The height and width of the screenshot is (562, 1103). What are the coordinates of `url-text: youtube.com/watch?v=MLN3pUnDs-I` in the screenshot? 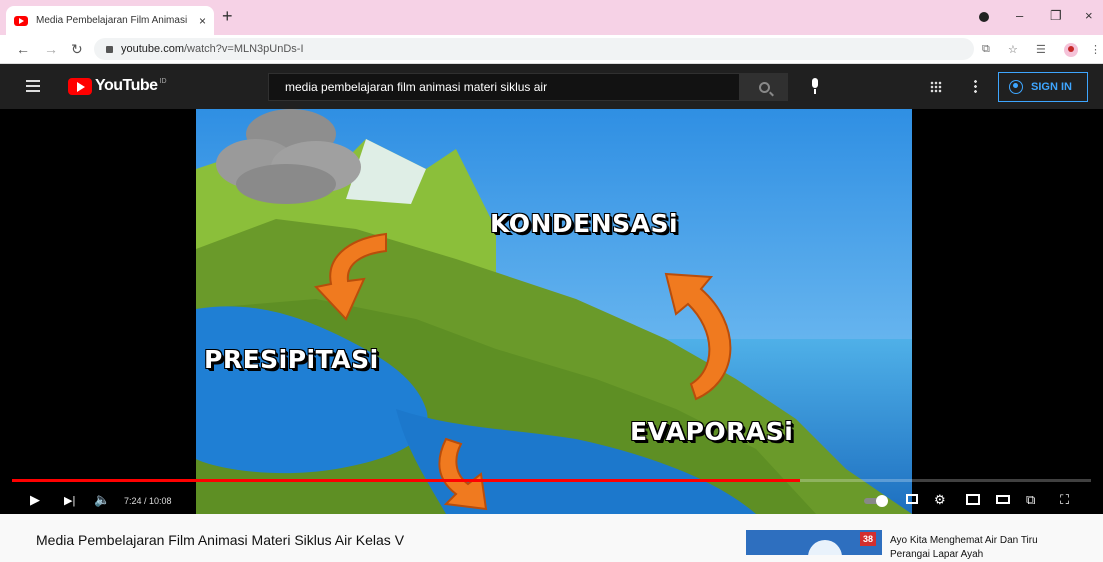 It's located at (212, 49).